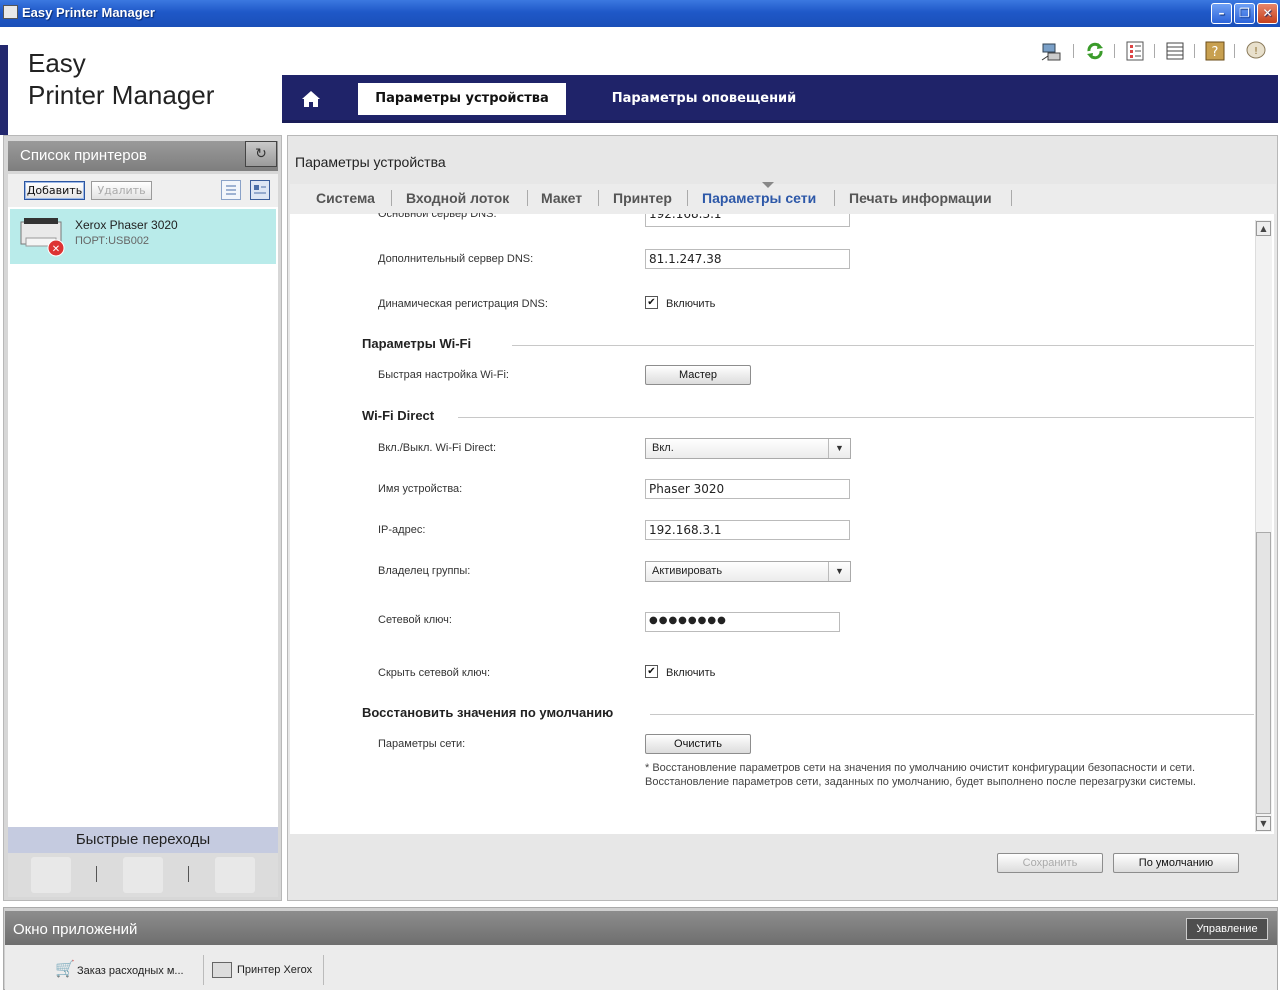 This screenshot has height=990, width=1280. Describe the element at coordinates (747, 220) in the screenshot. I see `primary-dns-field: 192.168.3.1` at that location.